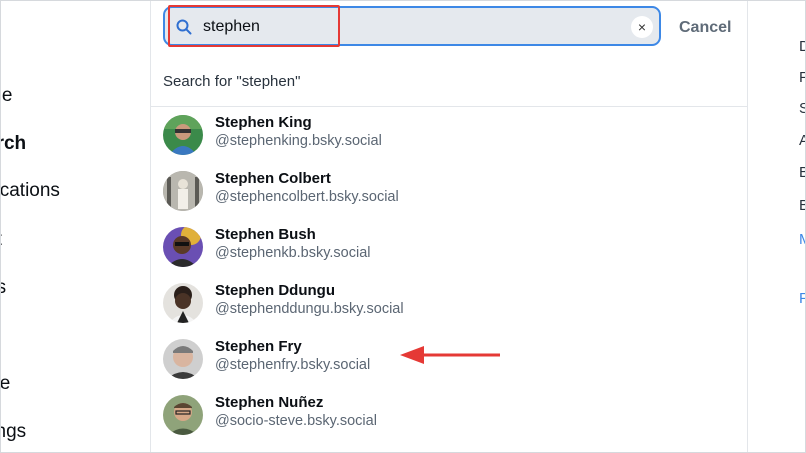 The width and height of the screenshot is (806, 453). What do you see at coordinates (6, 96) in the screenshot?
I see `nav-item-home: me` at bounding box center [6, 96].